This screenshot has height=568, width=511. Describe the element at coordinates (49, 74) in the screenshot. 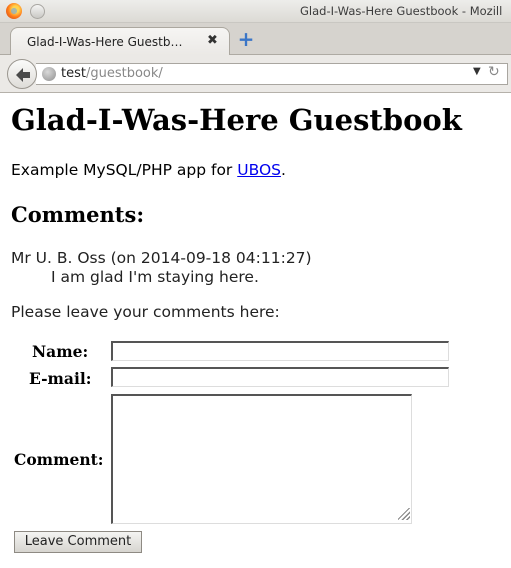

I see `globe-icon` at that location.